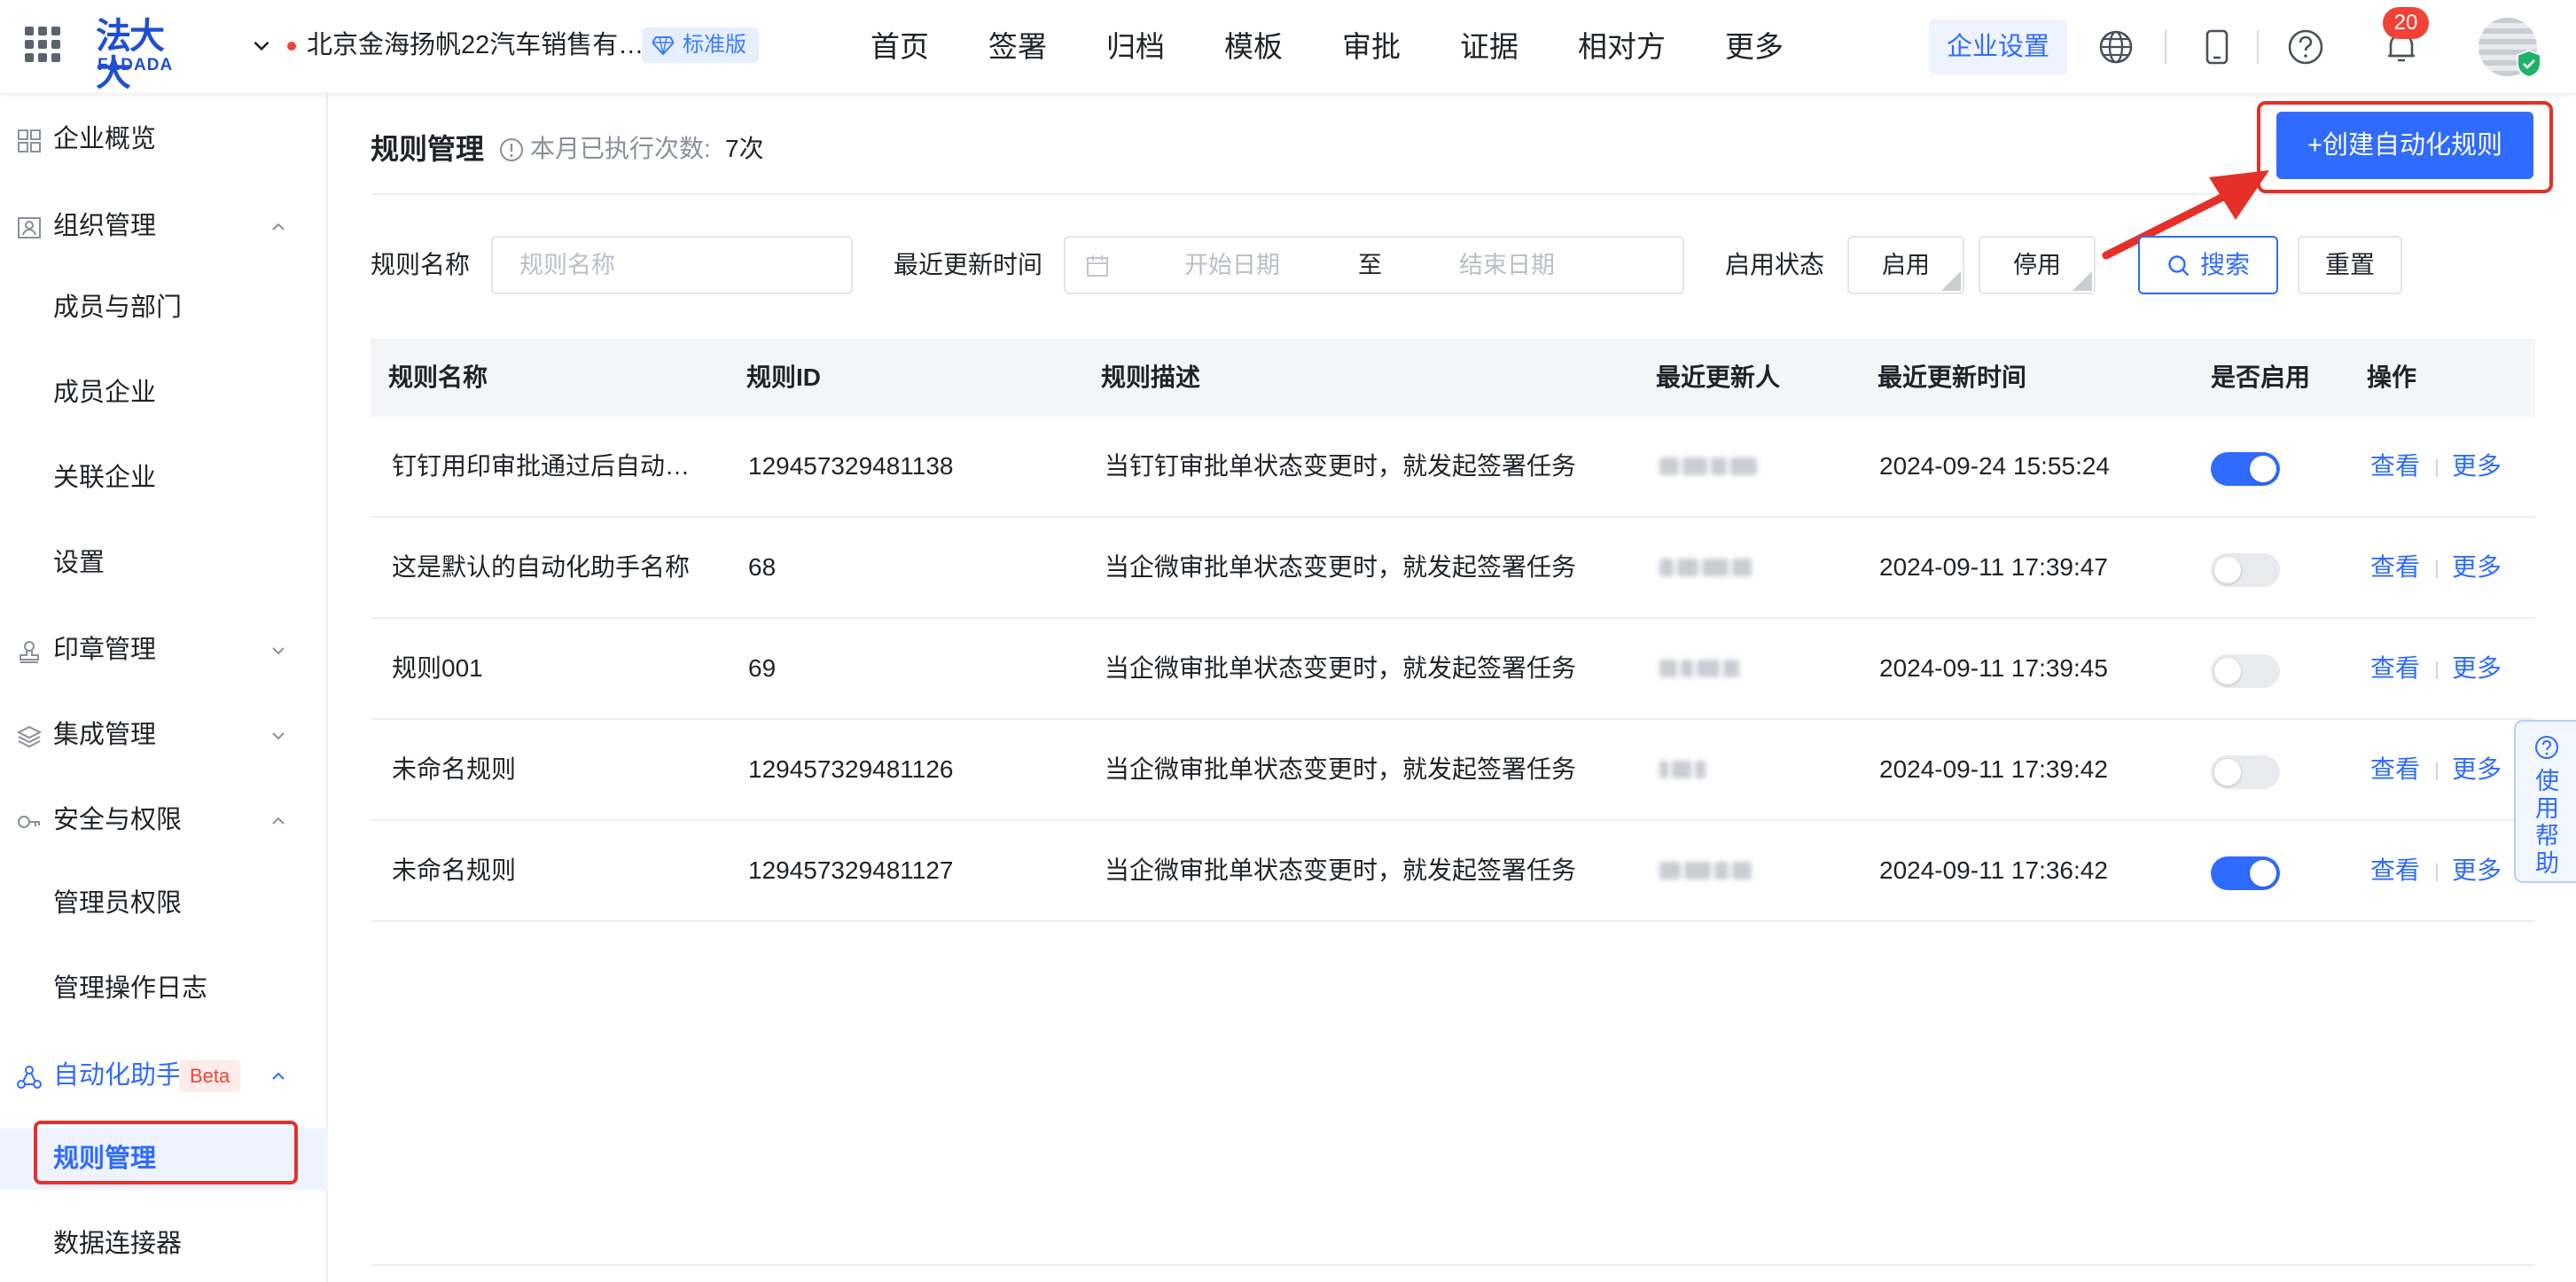 The height and width of the screenshot is (1282, 2576). What do you see at coordinates (1253, 47) in the screenshot?
I see `nav-template: 模板` at bounding box center [1253, 47].